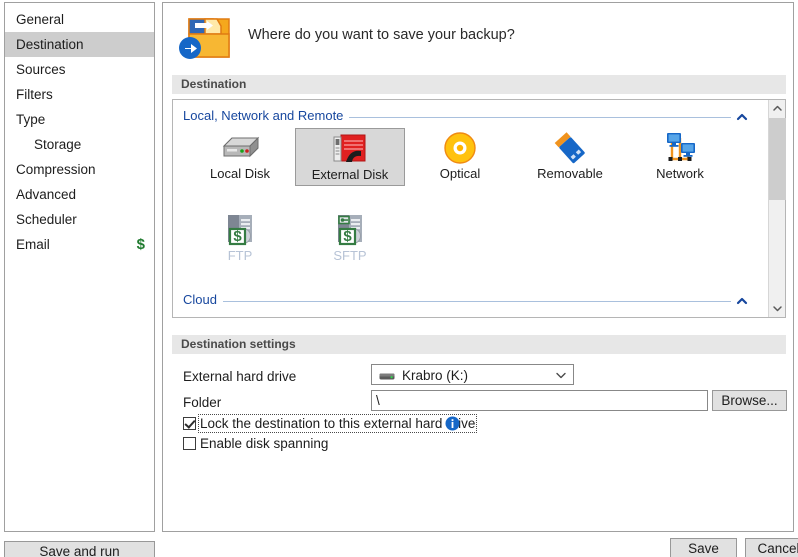 This screenshot has height=557, width=798. What do you see at coordinates (570, 173) in the screenshot?
I see `destination-tile-label: Removable` at bounding box center [570, 173].